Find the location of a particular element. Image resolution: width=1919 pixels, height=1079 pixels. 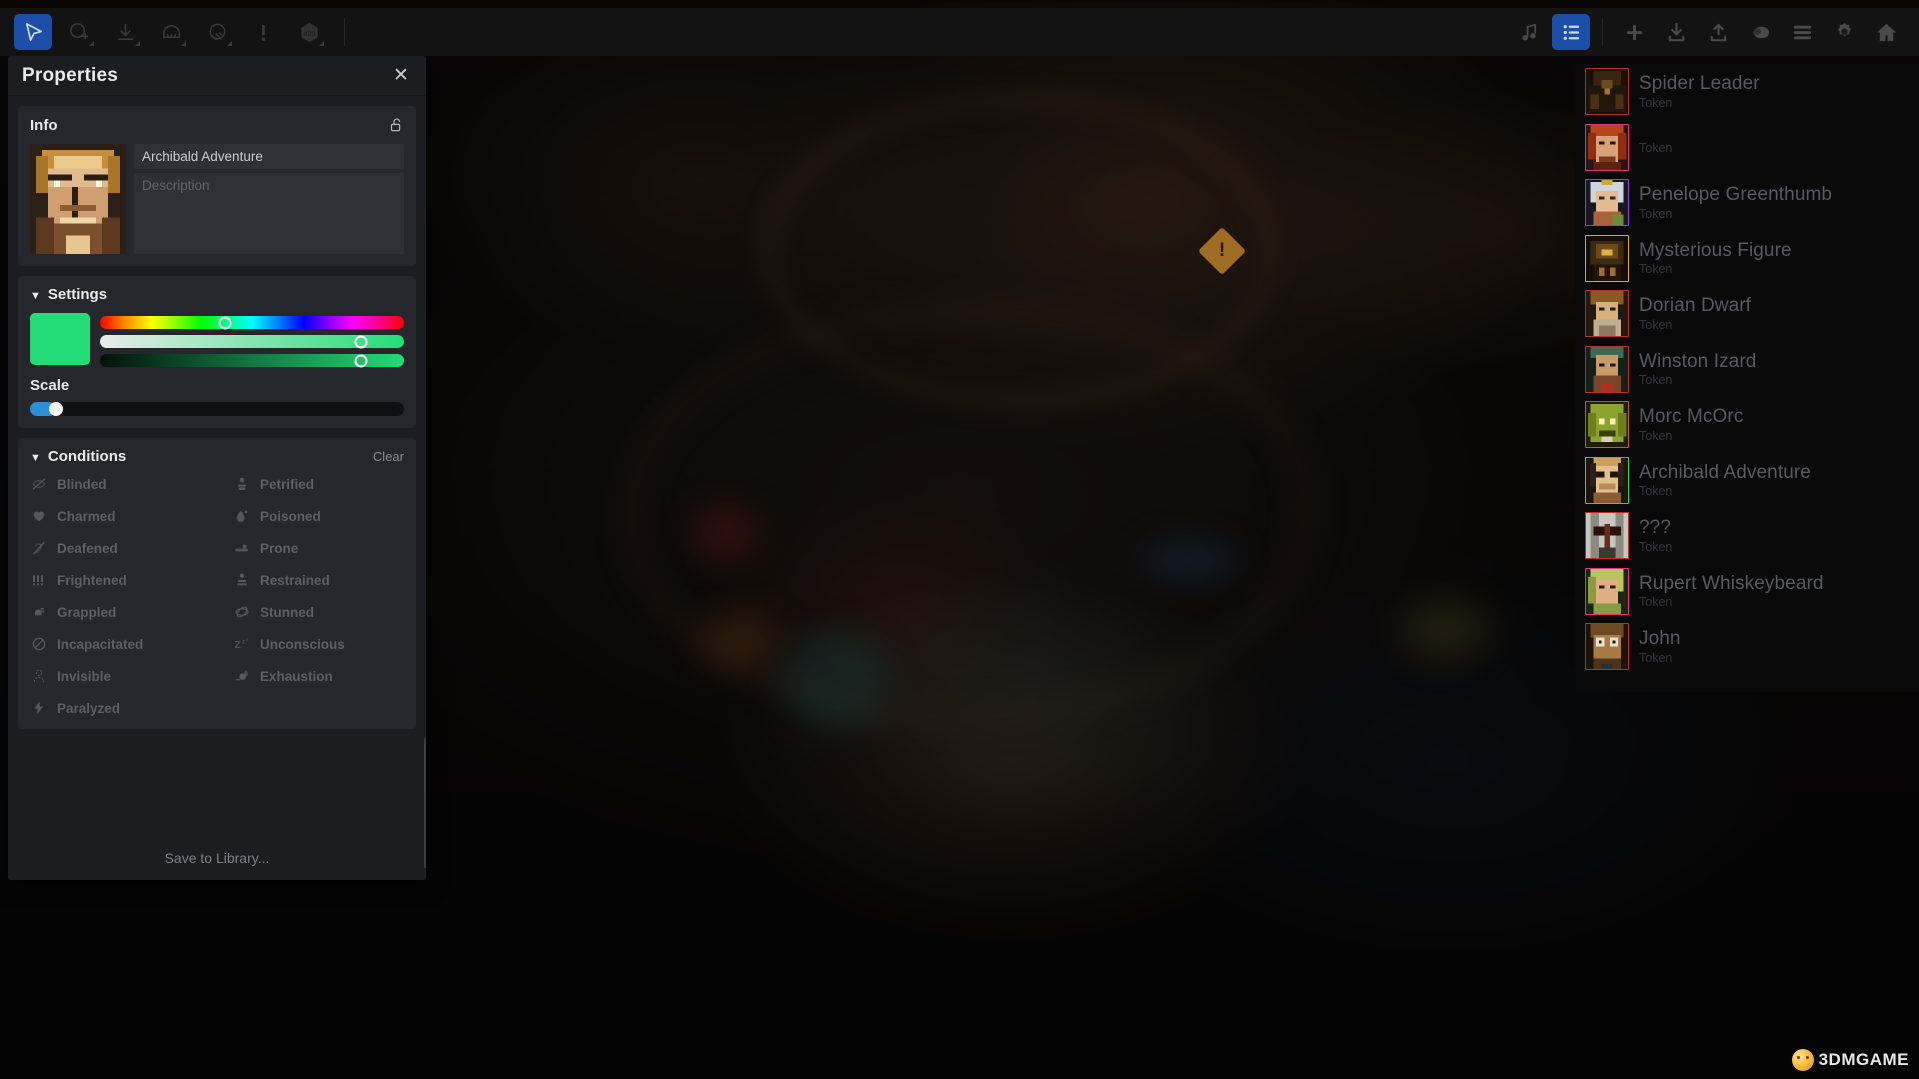

condition-charmed: Charmed is located at coordinates (123, 516).